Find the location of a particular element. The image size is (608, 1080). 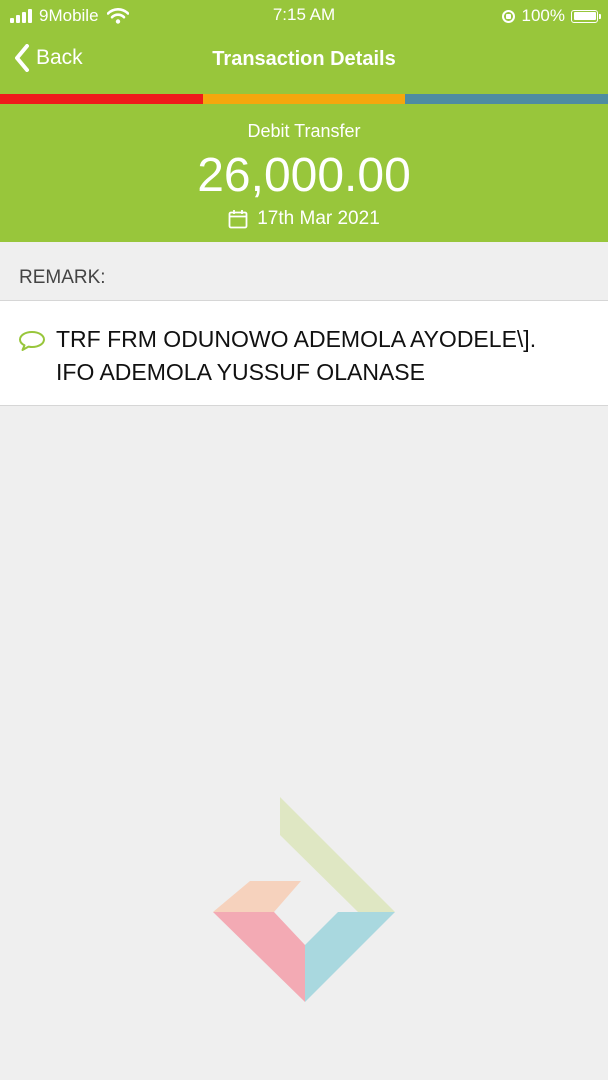

page-title: Transaction Details is located at coordinates (304, 59).